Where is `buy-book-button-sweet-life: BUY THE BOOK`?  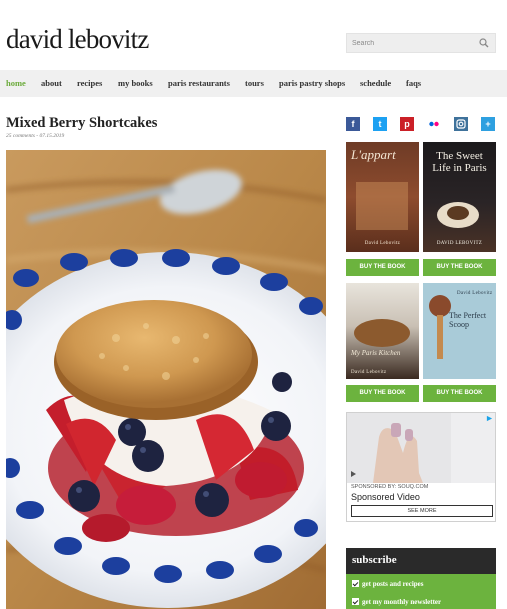
buy-book-button-sweet-life: BUY THE BOOK is located at coordinates (459, 267).